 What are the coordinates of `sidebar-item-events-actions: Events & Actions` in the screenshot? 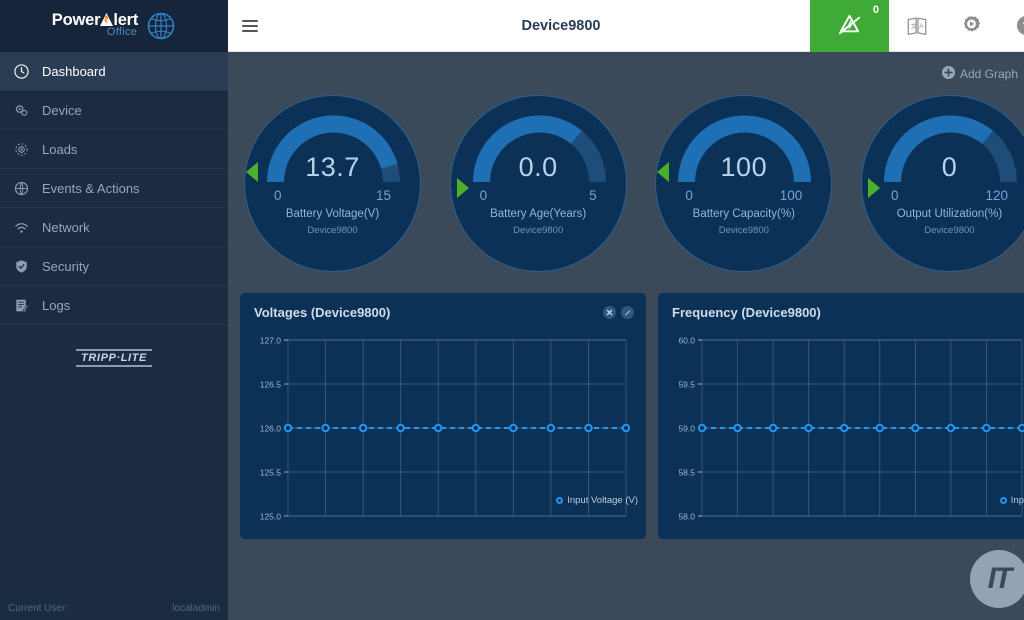 It's located at (114, 188).